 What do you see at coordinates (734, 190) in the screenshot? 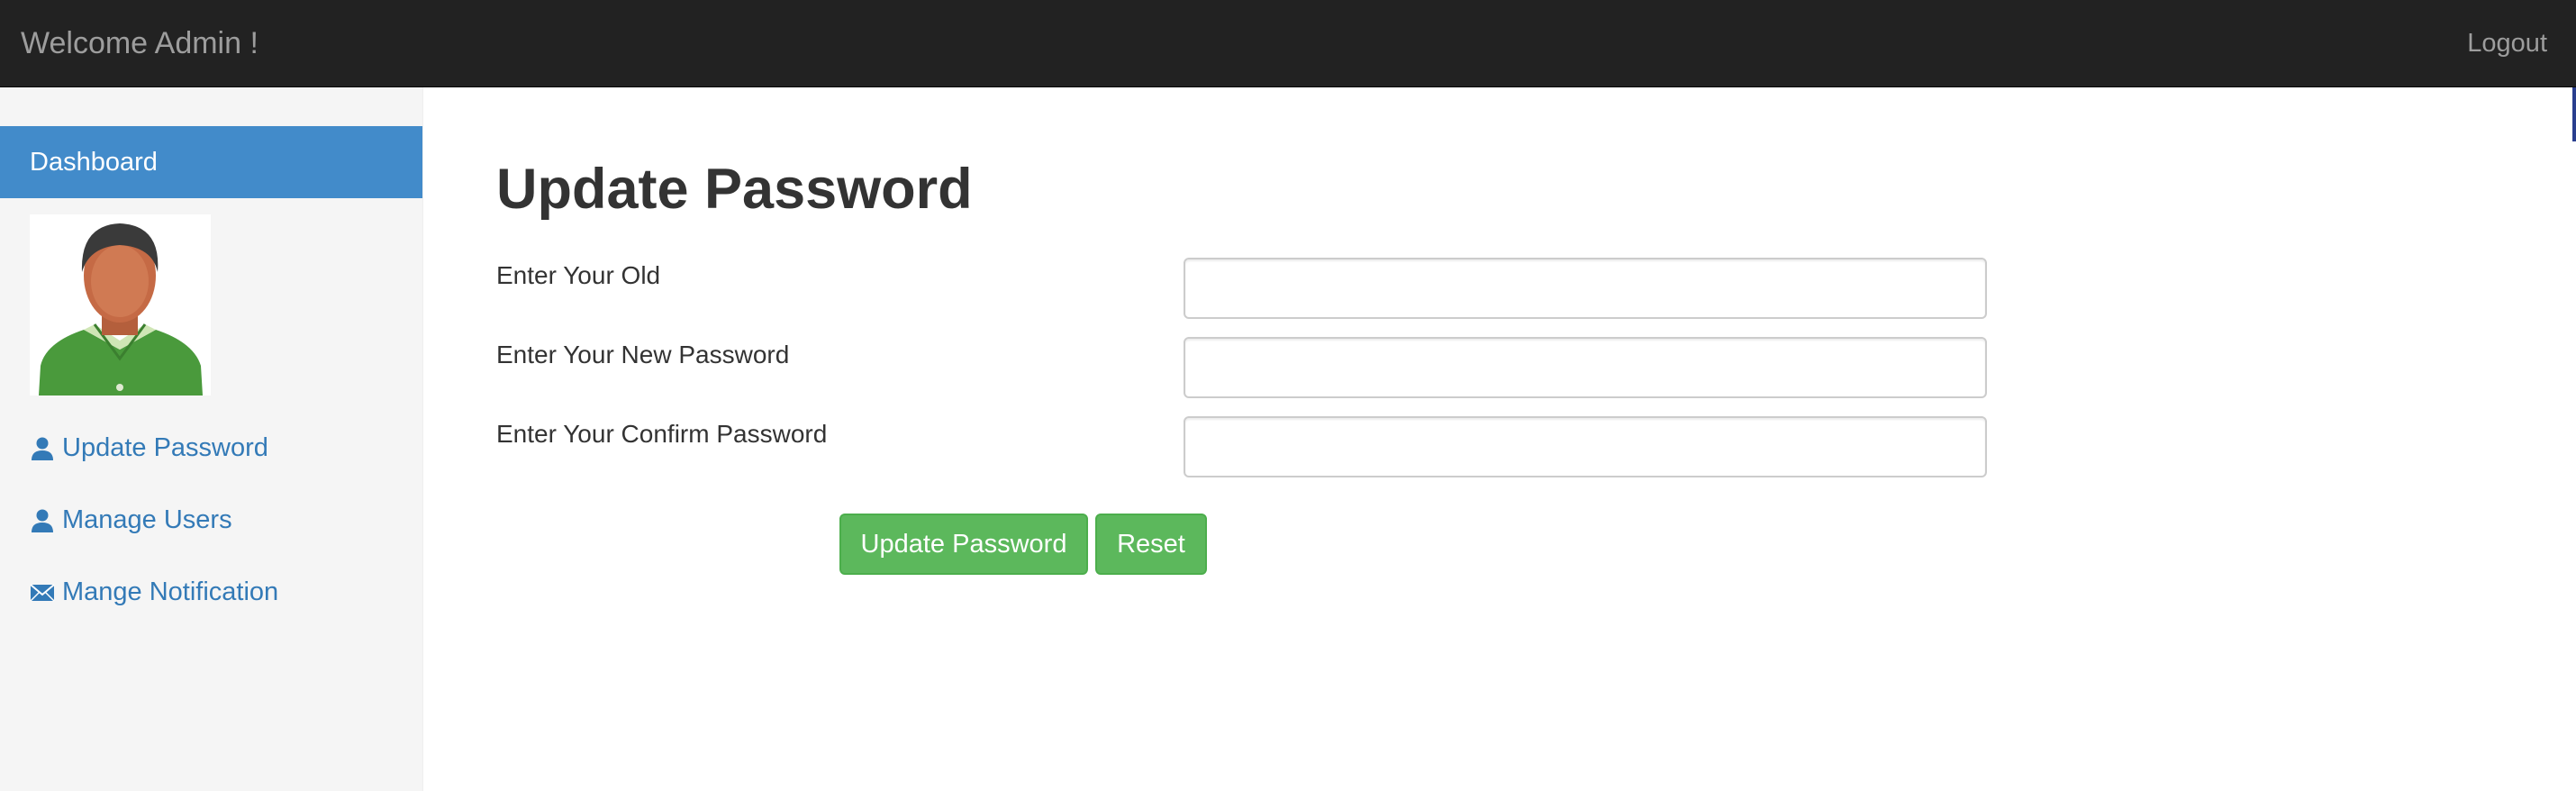
I see `page-title: Update Password` at bounding box center [734, 190].